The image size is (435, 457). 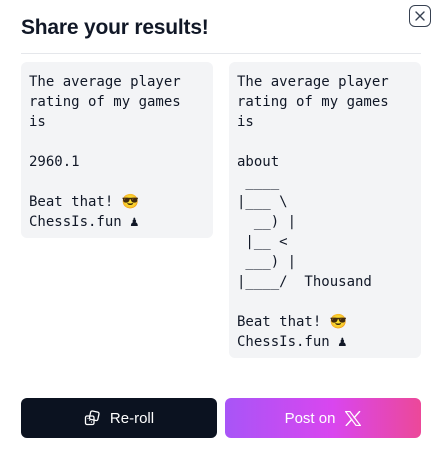 I want to click on post-label: Post on, so click(x=310, y=418).